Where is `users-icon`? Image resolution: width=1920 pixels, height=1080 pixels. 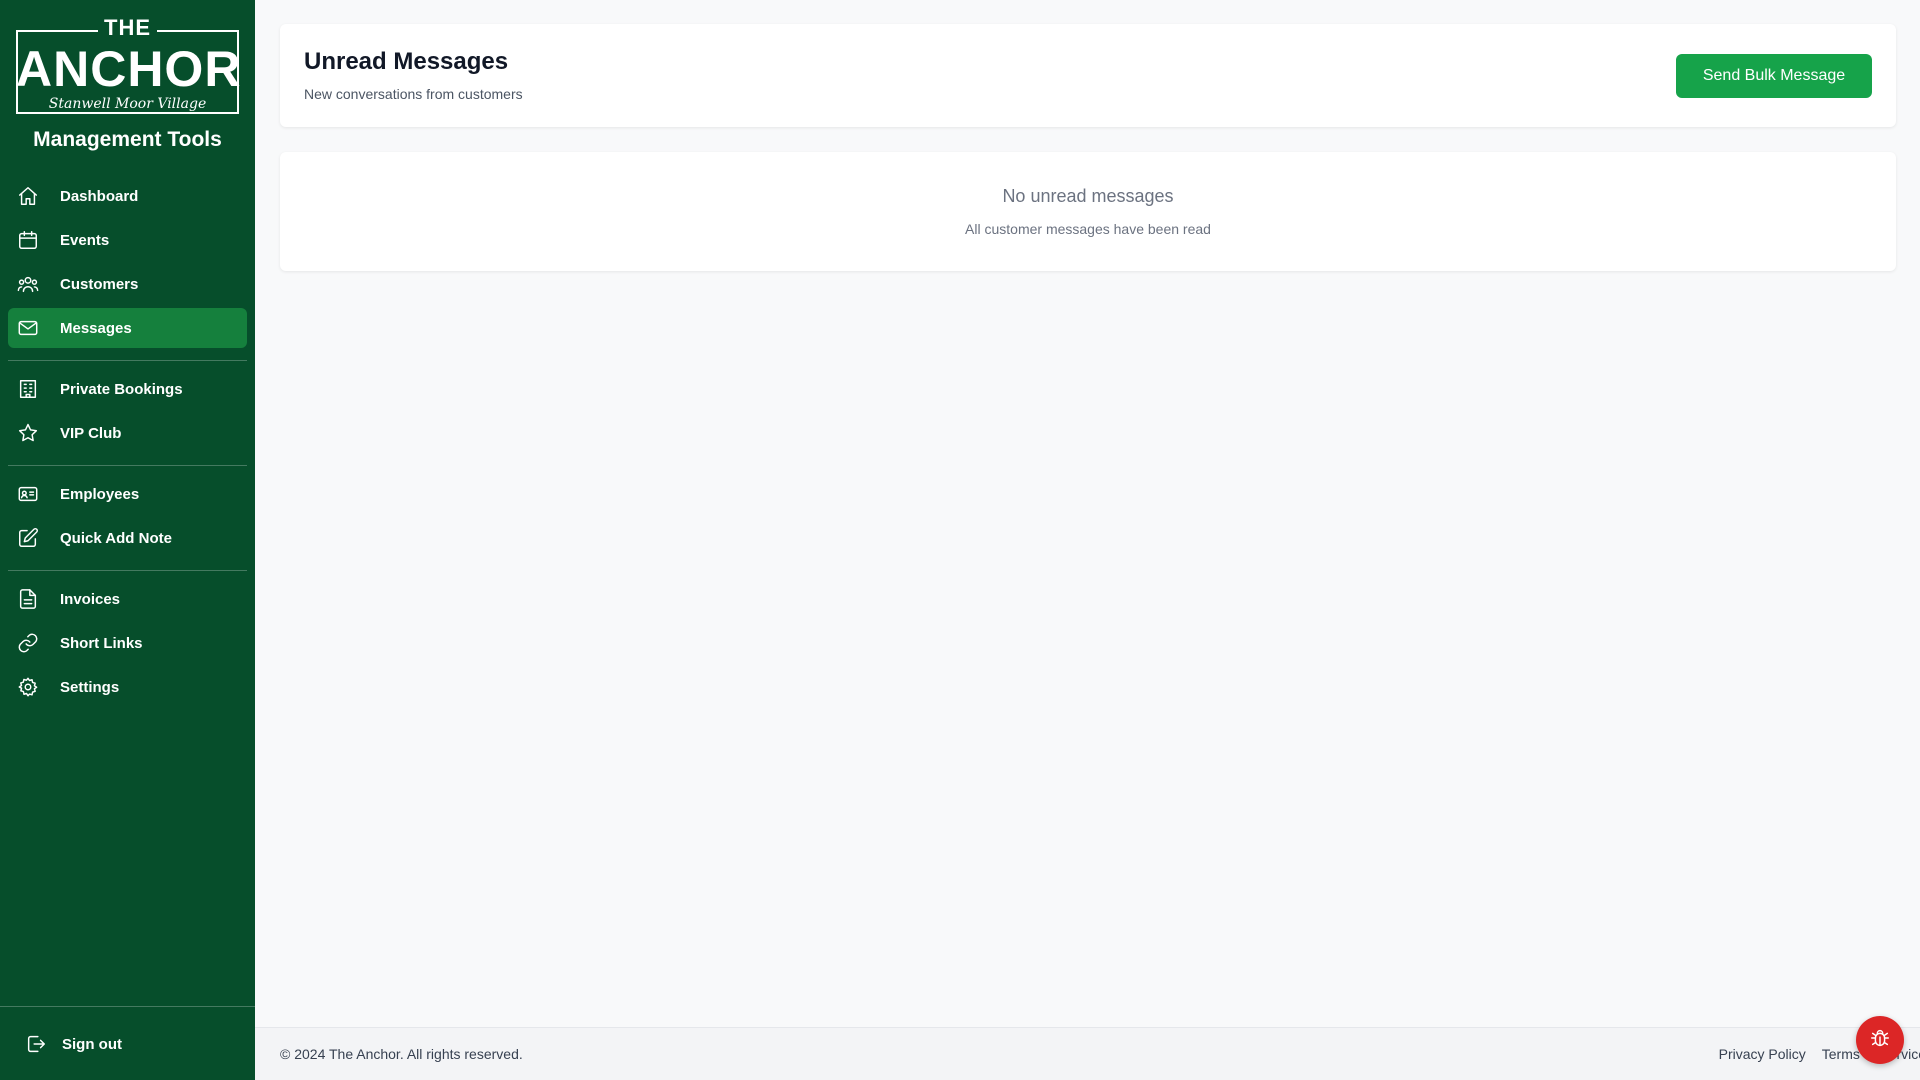 users-icon is located at coordinates (28, 284).